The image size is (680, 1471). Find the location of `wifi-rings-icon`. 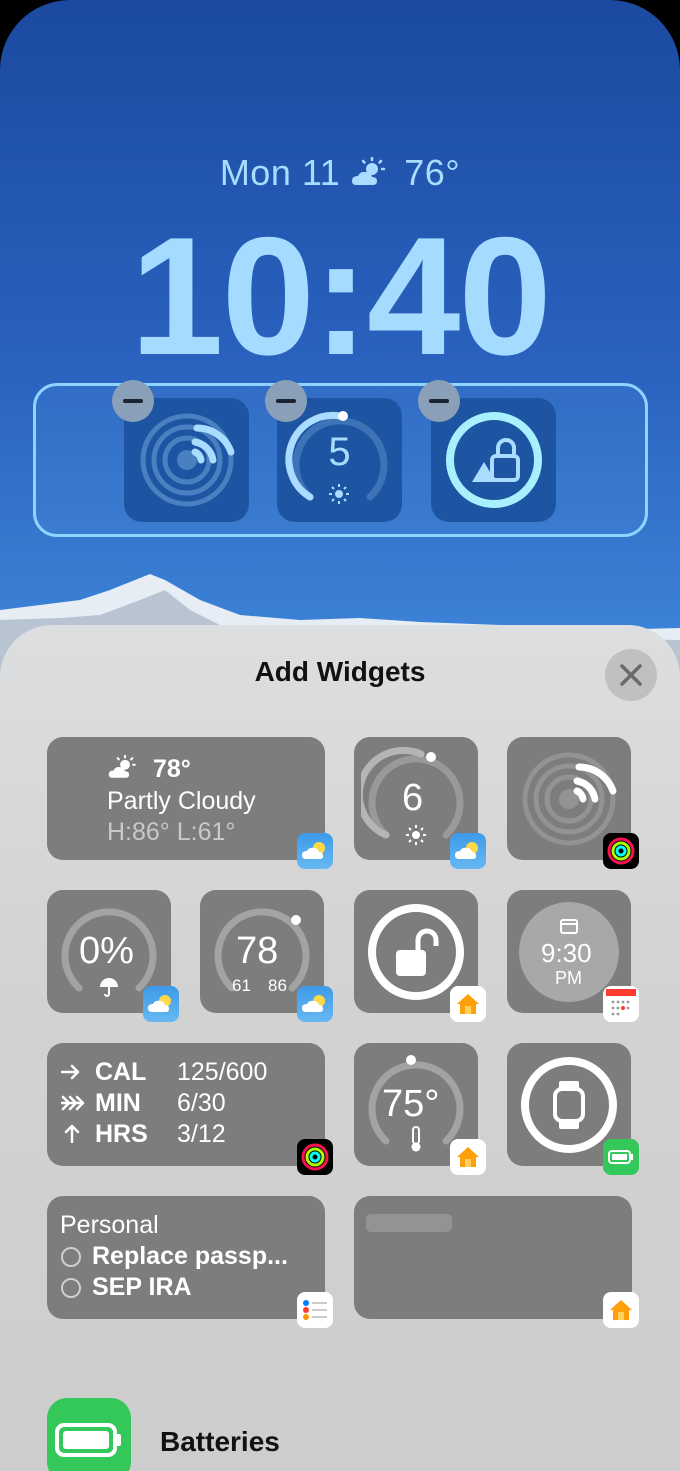

wifi-rings-icon is located at coordinates (187, 460).